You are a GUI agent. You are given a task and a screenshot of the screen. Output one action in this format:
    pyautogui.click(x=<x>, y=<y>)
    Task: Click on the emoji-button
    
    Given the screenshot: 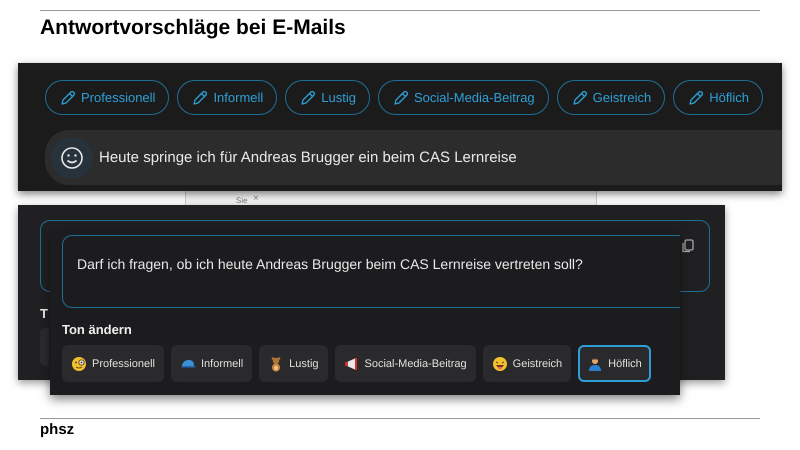 What is the action you would take?
    pyautogui.click(x=72, y=157)
    